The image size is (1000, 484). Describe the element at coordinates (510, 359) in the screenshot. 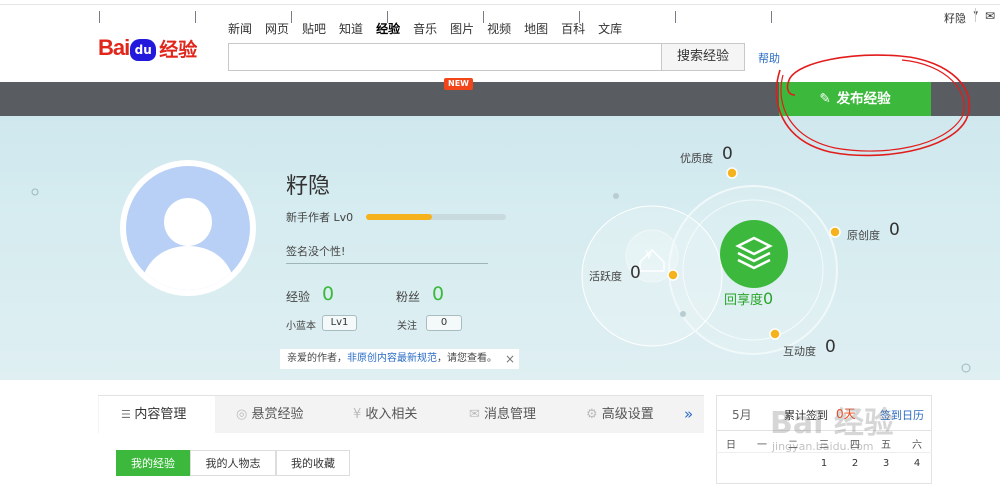

I see `close-icon: ×` at that location.